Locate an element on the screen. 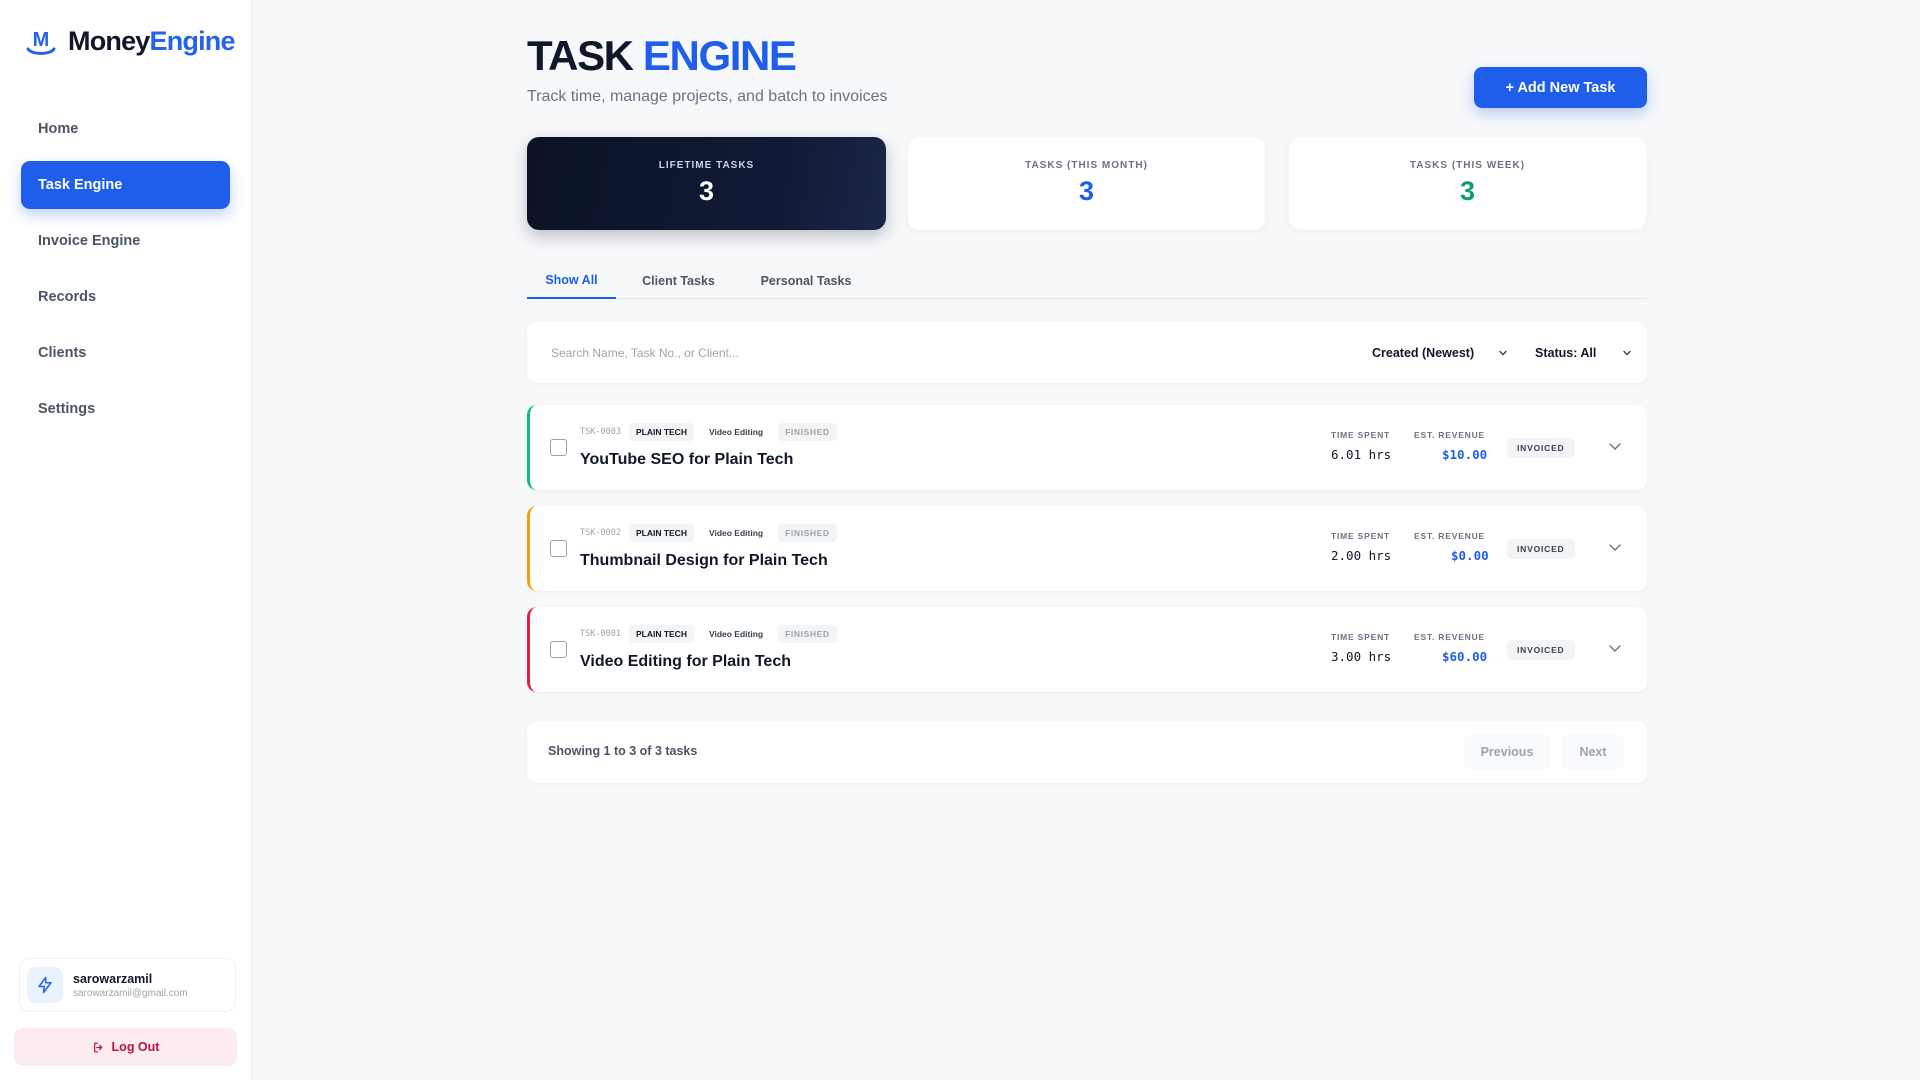  stat-label: TASKS (THIS WEEK) is located at coordinates (1467, 165).